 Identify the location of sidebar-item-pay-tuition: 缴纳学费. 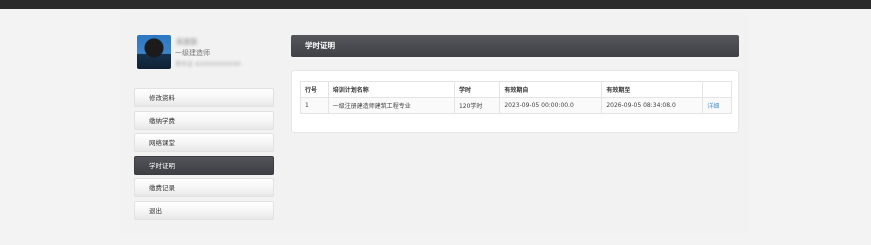
(204, 120).